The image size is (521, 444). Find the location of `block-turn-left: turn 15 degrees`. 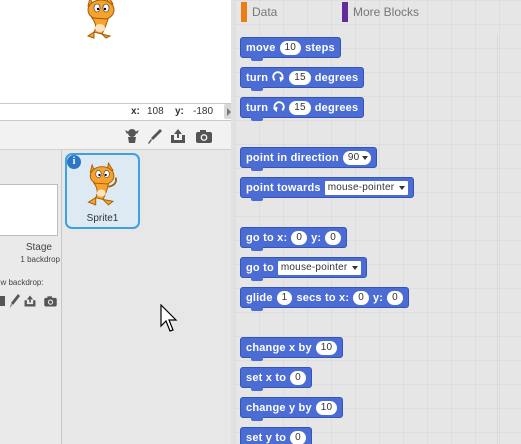

block-turn-left: turn 15 degrees is located at coordinates (302, 109).